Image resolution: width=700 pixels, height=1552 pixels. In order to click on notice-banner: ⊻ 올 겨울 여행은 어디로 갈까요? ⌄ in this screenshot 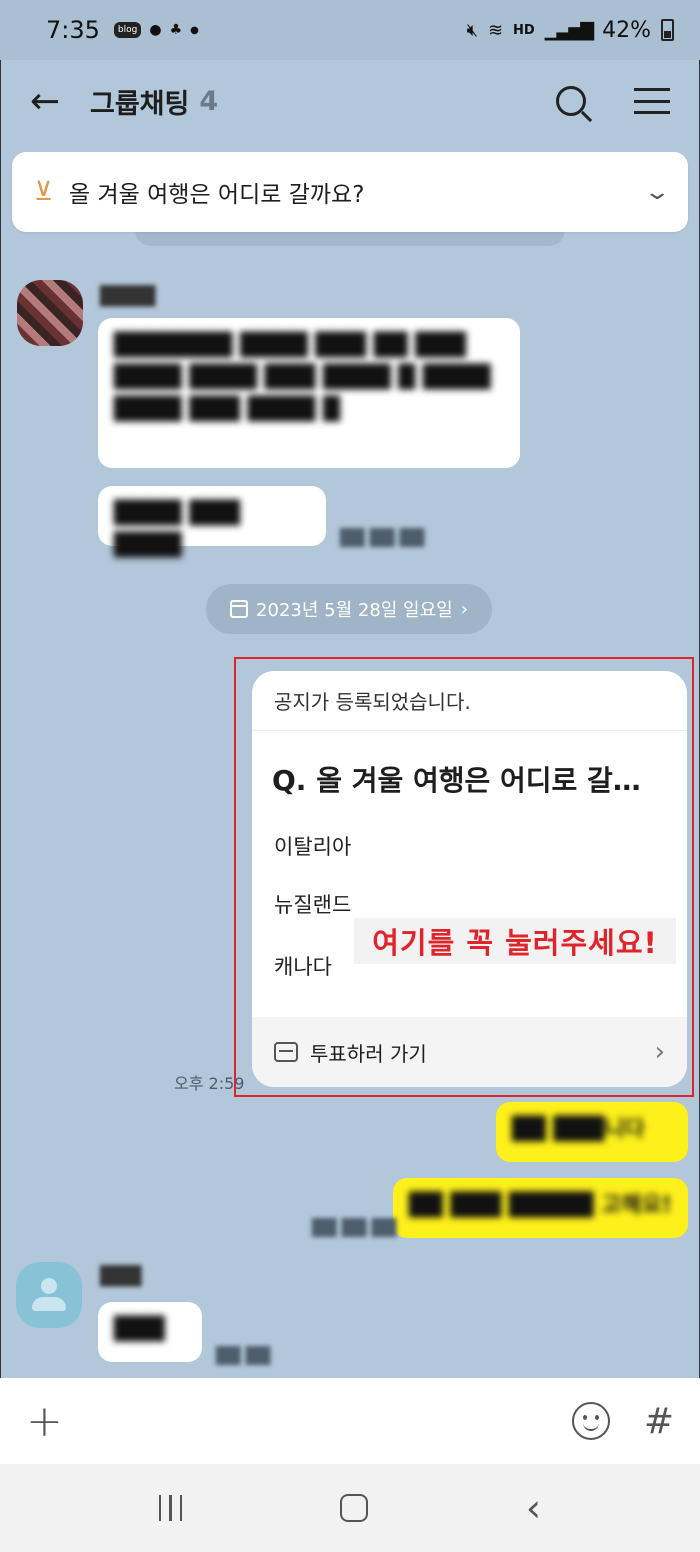, I will do `click(350, 192)`.